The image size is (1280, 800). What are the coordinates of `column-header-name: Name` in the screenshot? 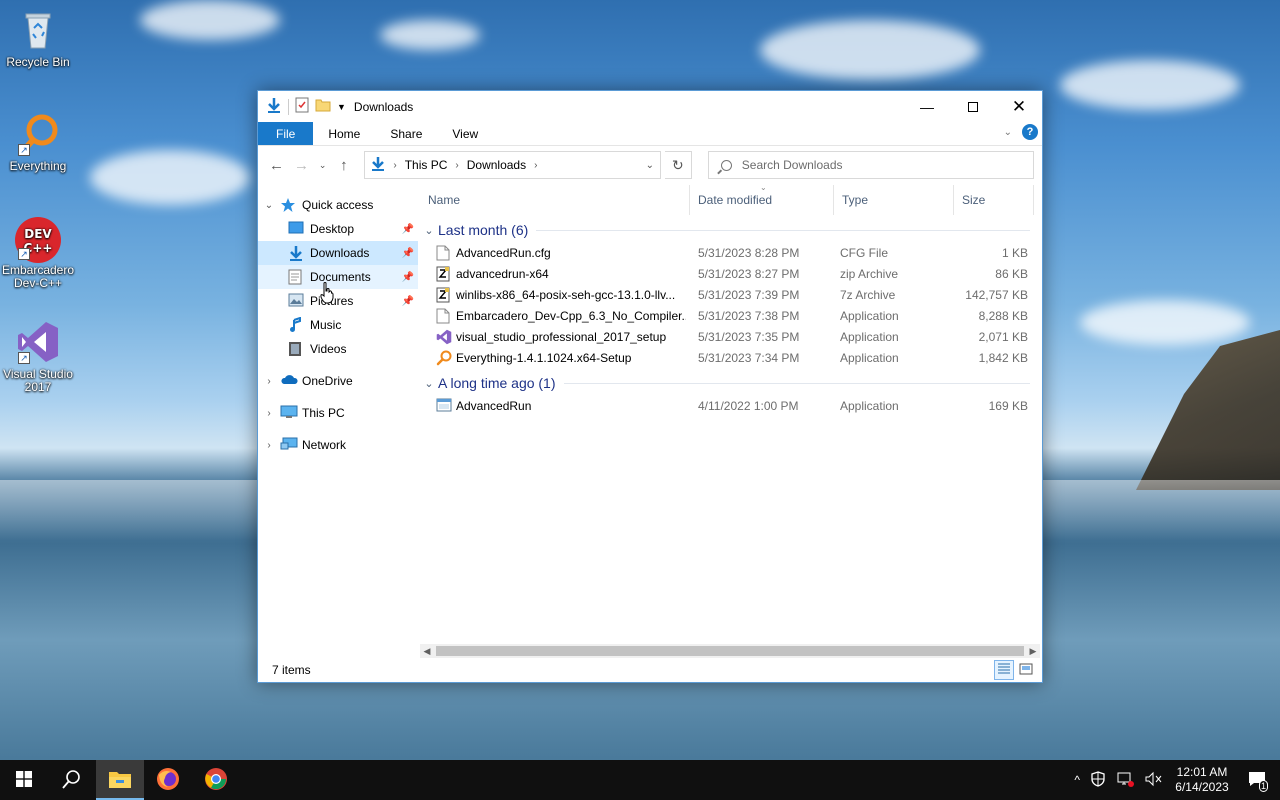 It's located at (555, 200).